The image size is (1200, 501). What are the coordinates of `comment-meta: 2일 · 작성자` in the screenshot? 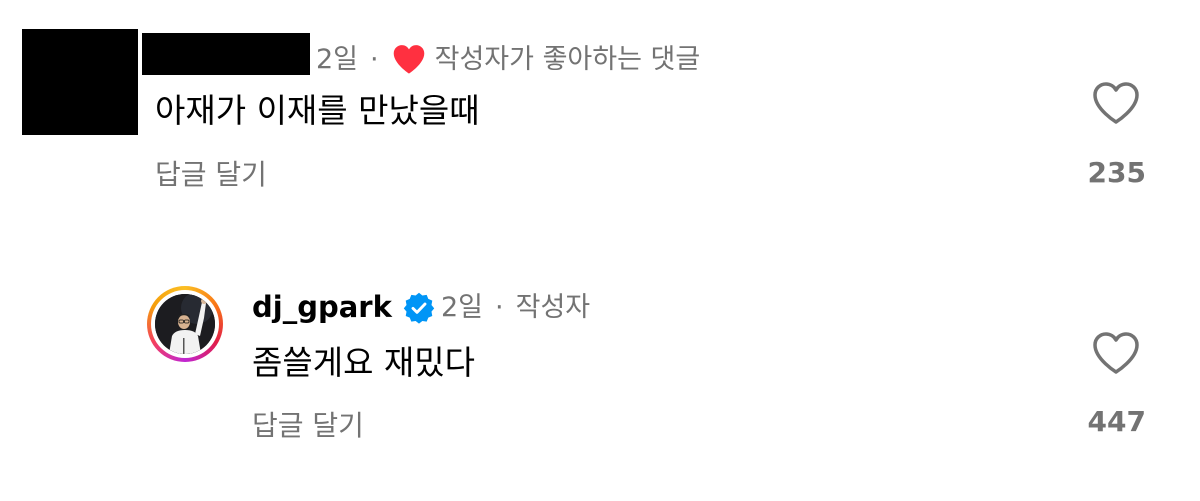 It's located at (515, 307).